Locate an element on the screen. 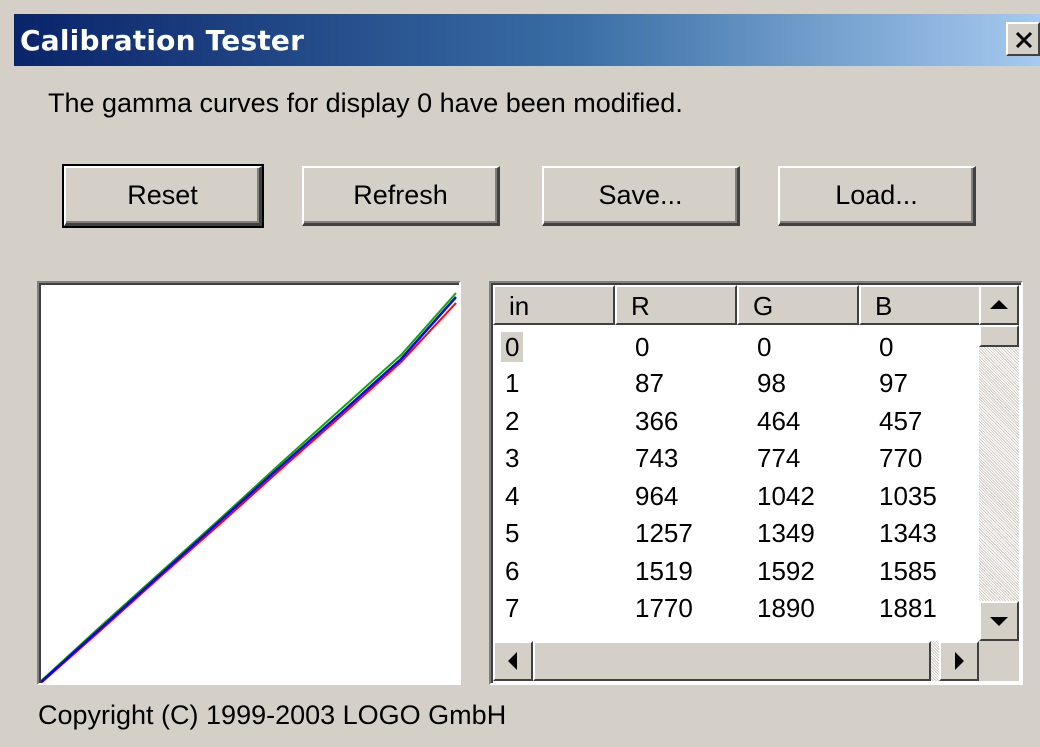  close-icon is located at coordinates (1024, 40).